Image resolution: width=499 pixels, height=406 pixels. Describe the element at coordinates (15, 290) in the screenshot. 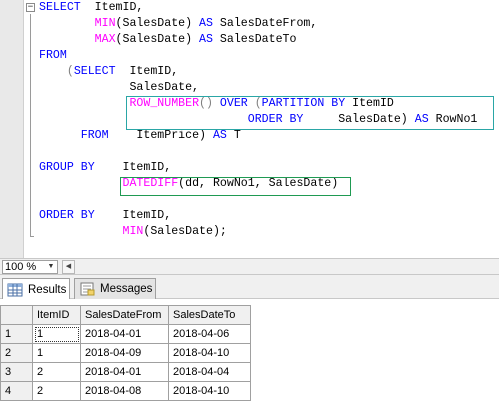

I see `results-grid-icon` at that location.